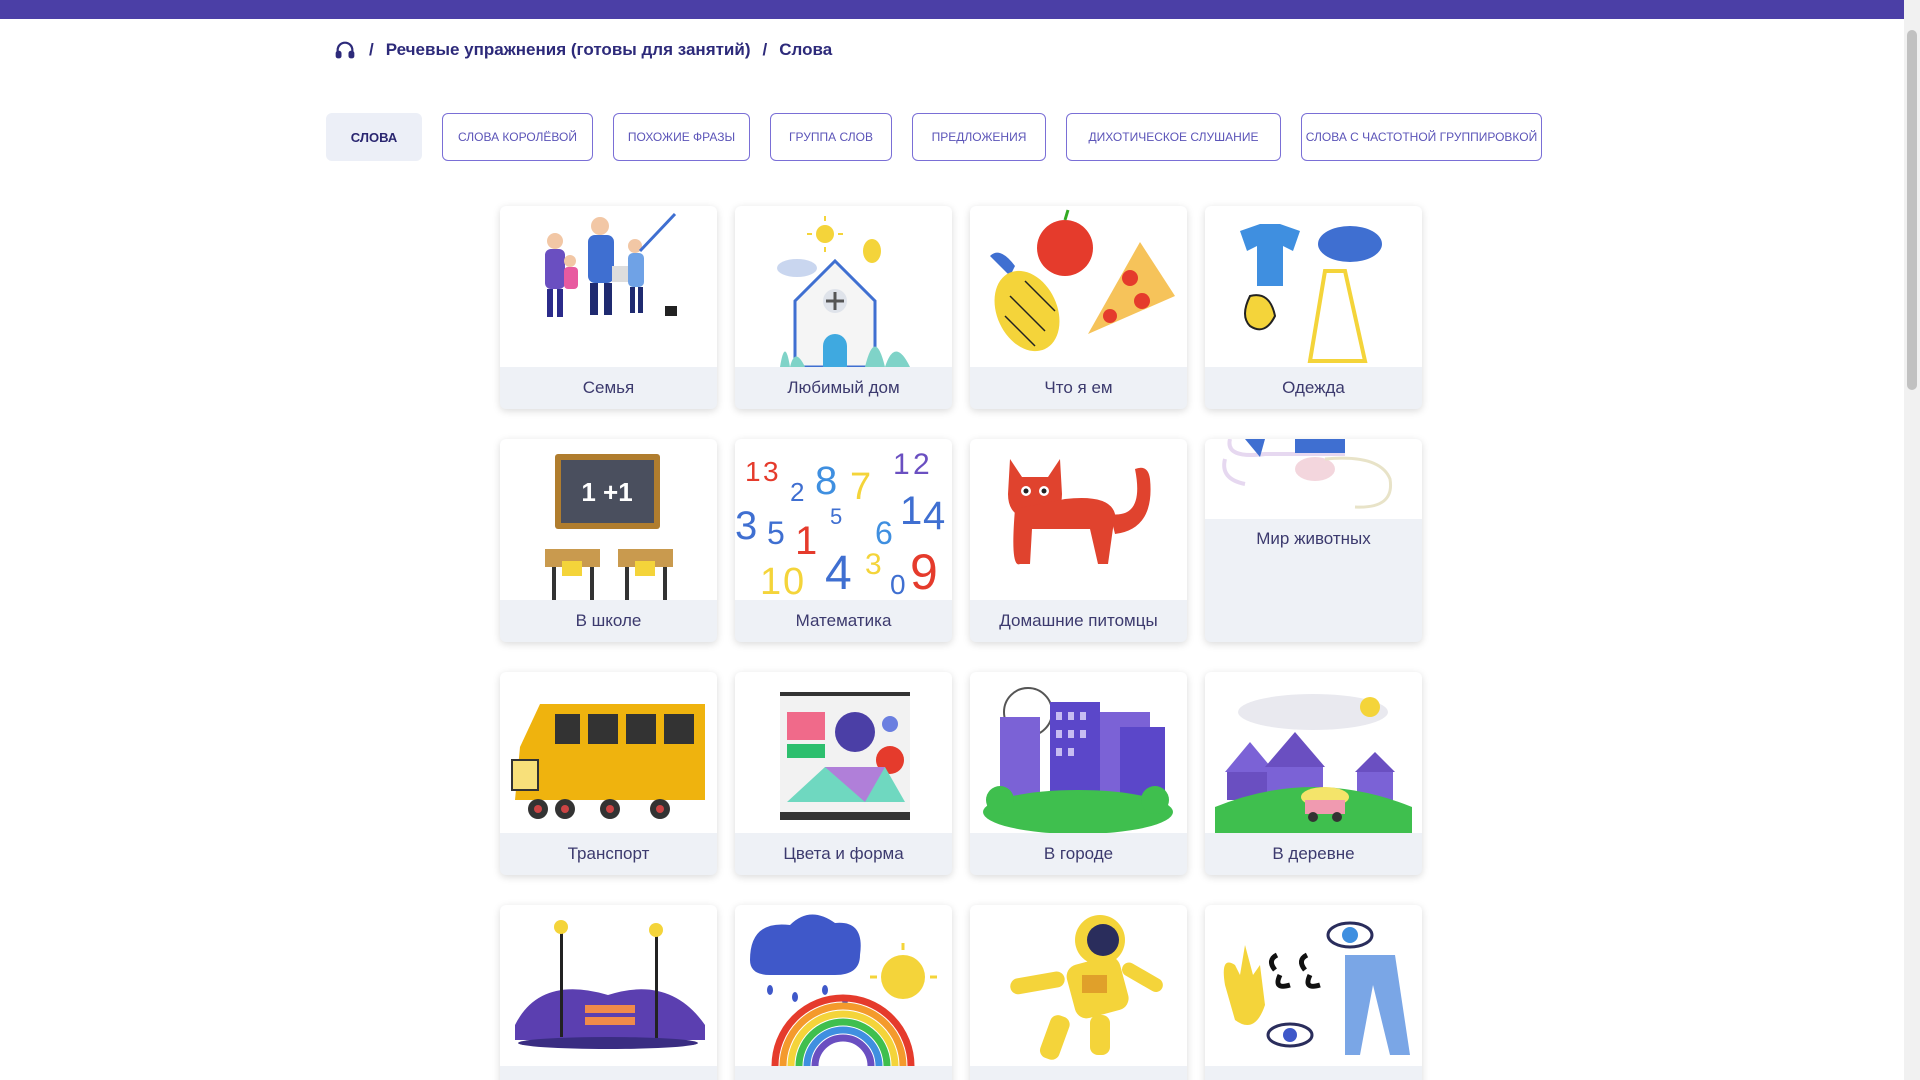 Image resolution: width=1920 pixels, height=1080 pixels. What do you see at coordinates (924, 572) in the screenshot?
I see `svg-text: 9` at bounding box center [924, 572].